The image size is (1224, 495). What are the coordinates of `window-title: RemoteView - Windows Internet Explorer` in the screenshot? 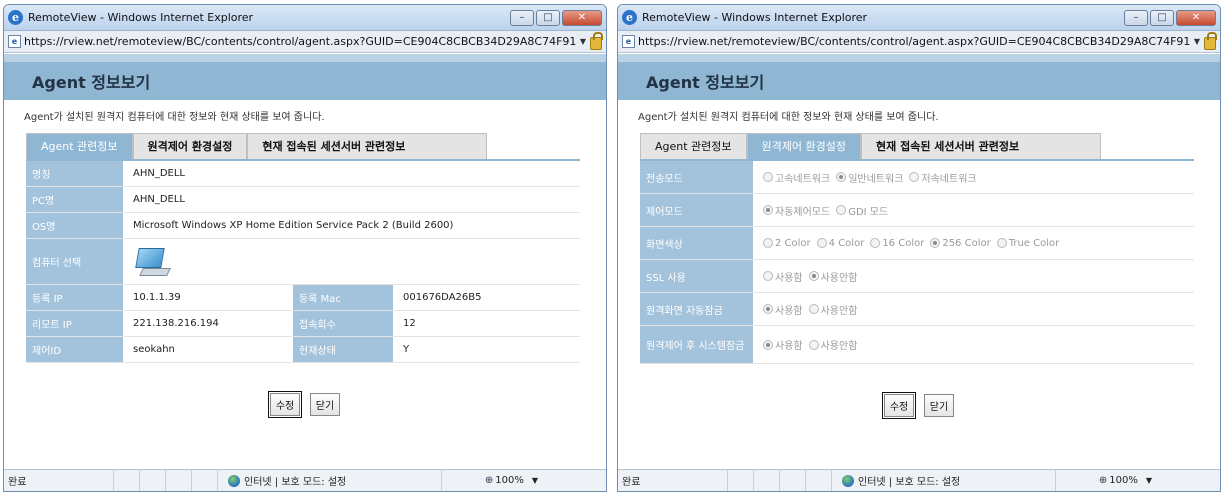 It's located at (141, 17).